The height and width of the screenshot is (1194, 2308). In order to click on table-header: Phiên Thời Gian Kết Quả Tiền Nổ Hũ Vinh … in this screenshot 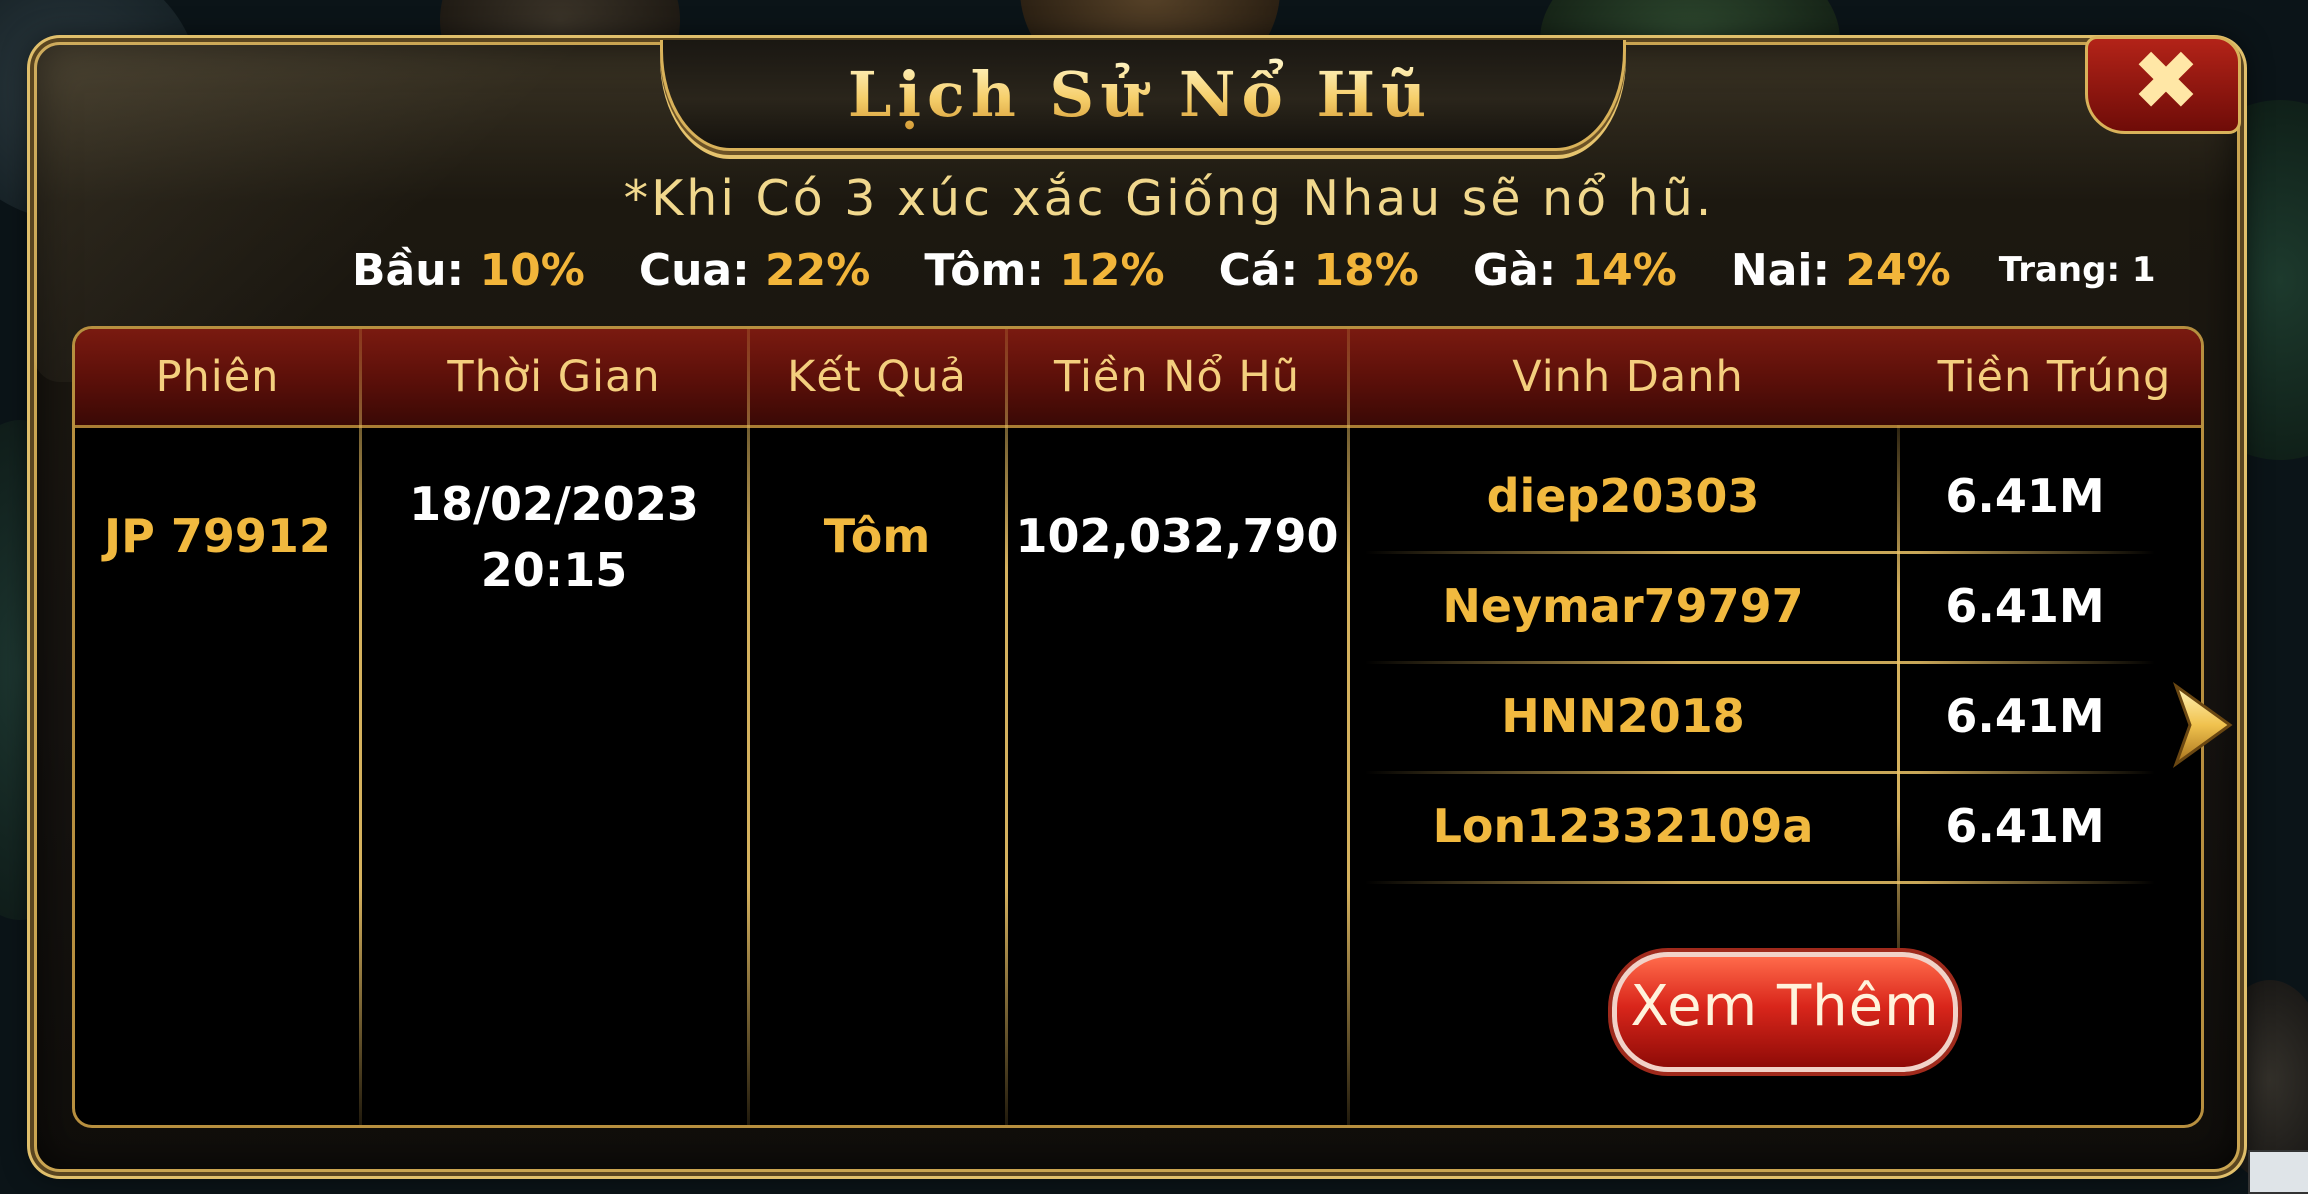, I will do `click(1138, 378)`.